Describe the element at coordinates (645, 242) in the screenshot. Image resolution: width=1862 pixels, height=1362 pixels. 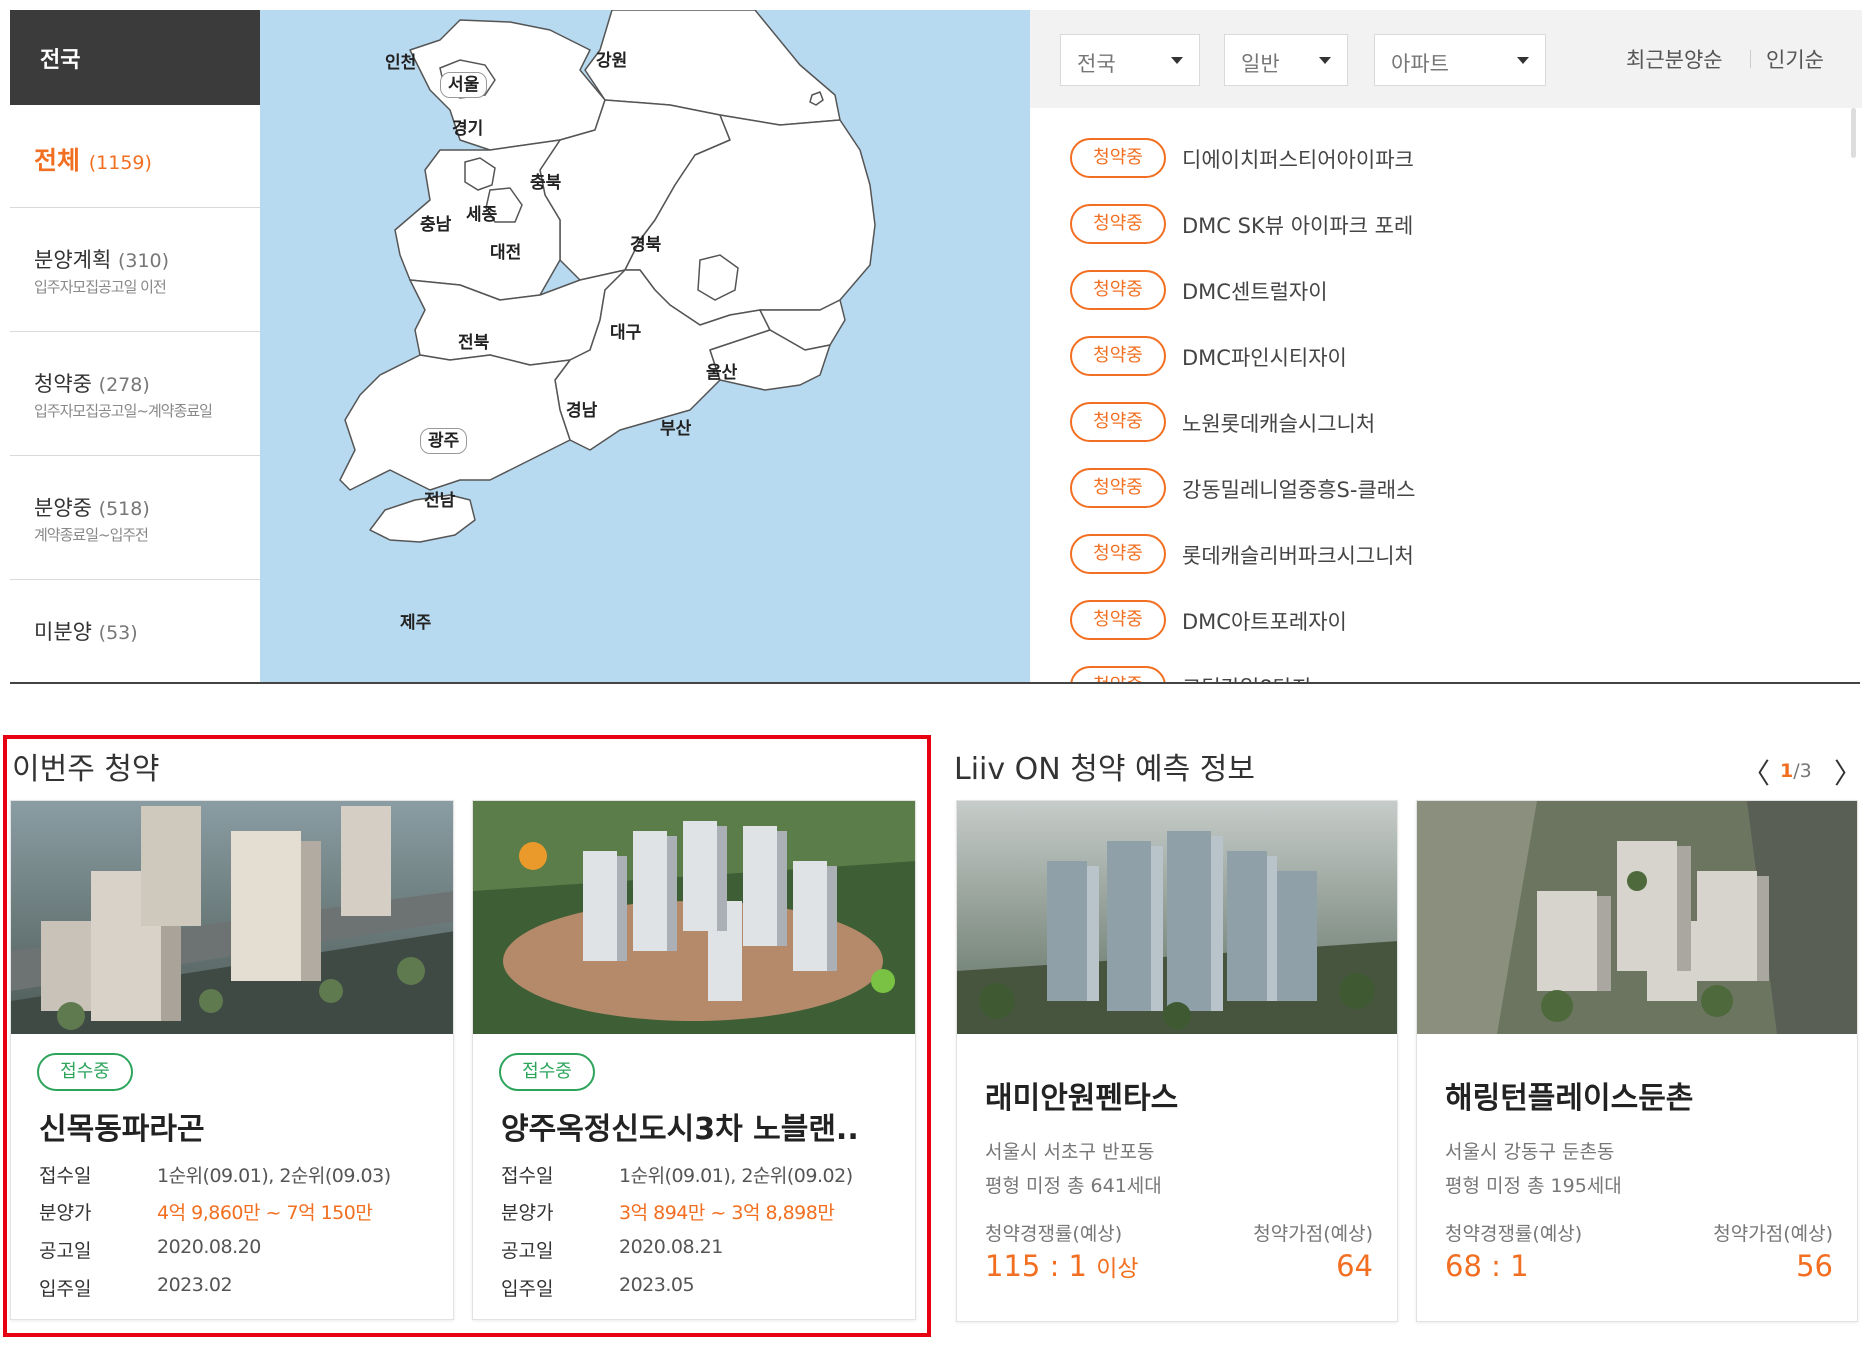
I see `region-gyeongbuk: 경북` at that location.